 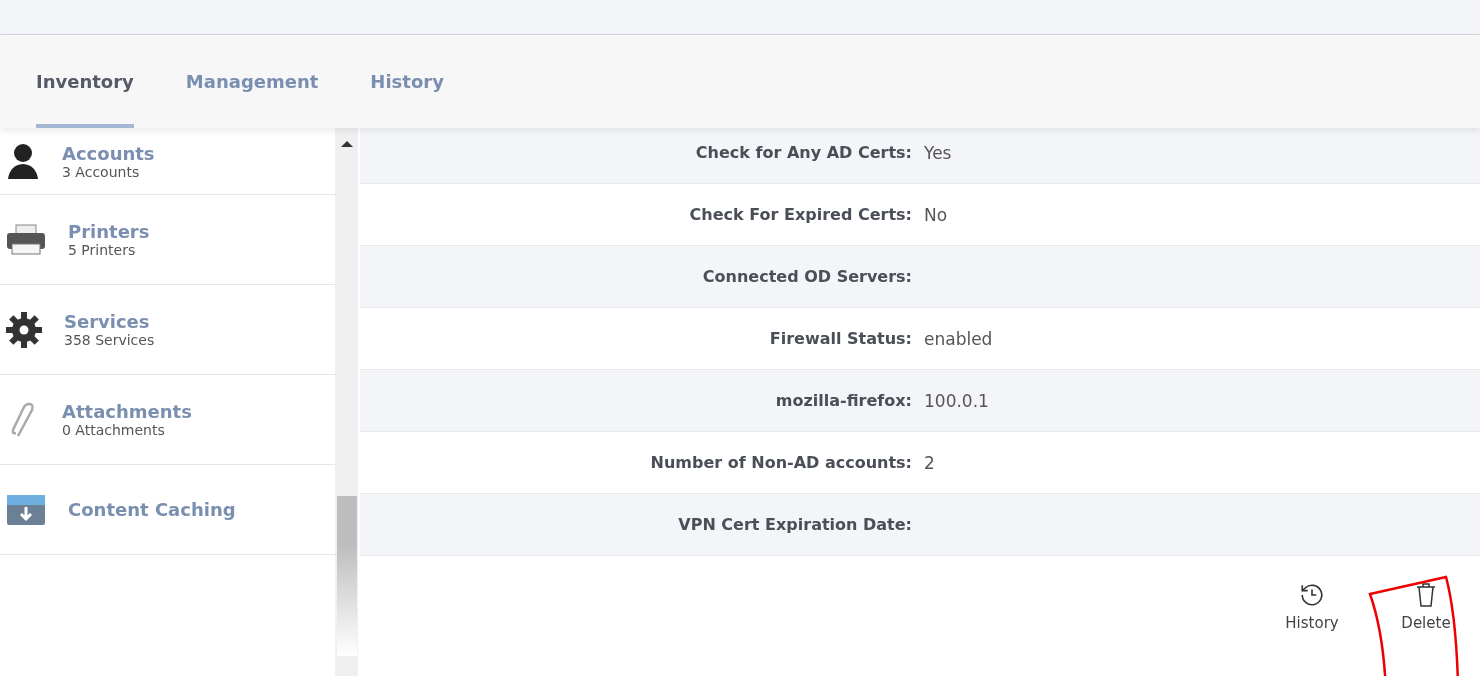 What do you see at coordinates (108, 153) in the screenshot?
I see `item-title: Accounts` at bounding box center [108, 153].